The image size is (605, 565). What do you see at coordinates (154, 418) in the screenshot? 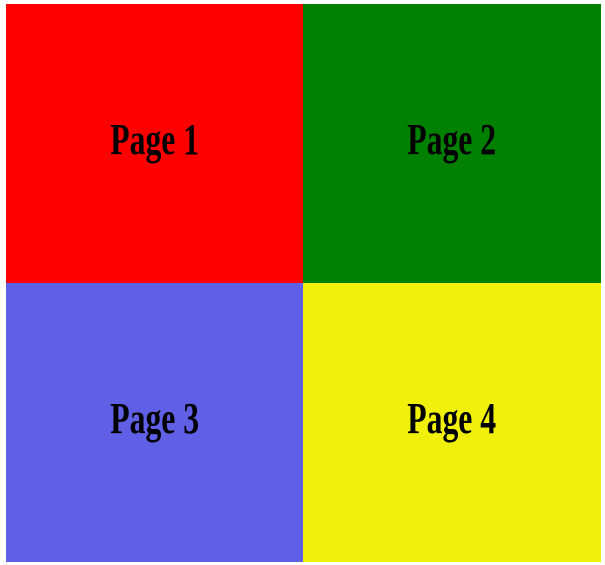
I see `page-3-label: Page 3` at bounding box center [154, 418].